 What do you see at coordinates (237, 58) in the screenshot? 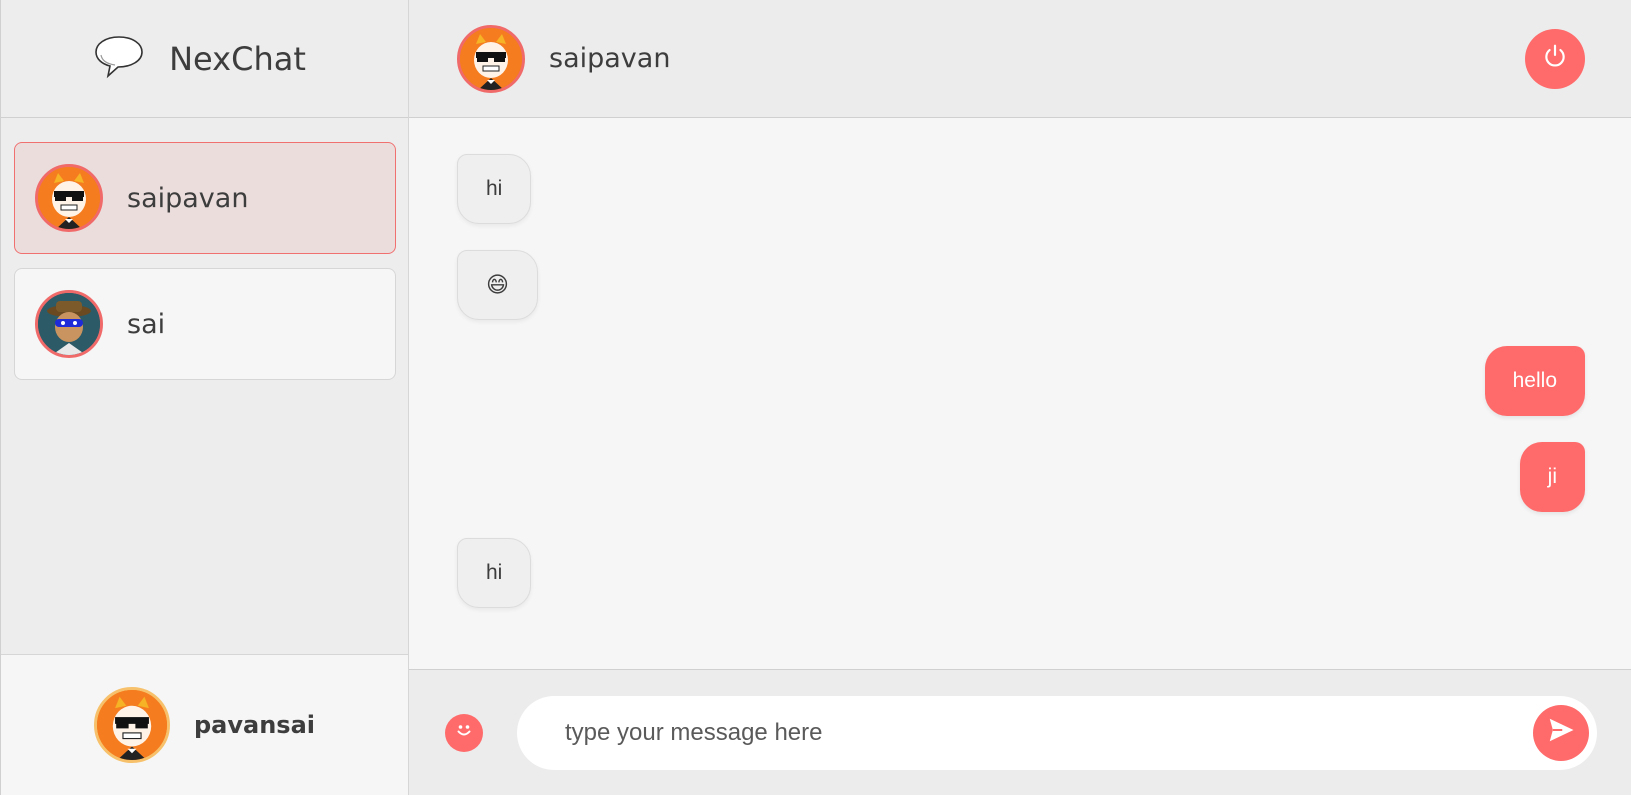
I see `app-title: NexChat` at bounding box center [237, 58].